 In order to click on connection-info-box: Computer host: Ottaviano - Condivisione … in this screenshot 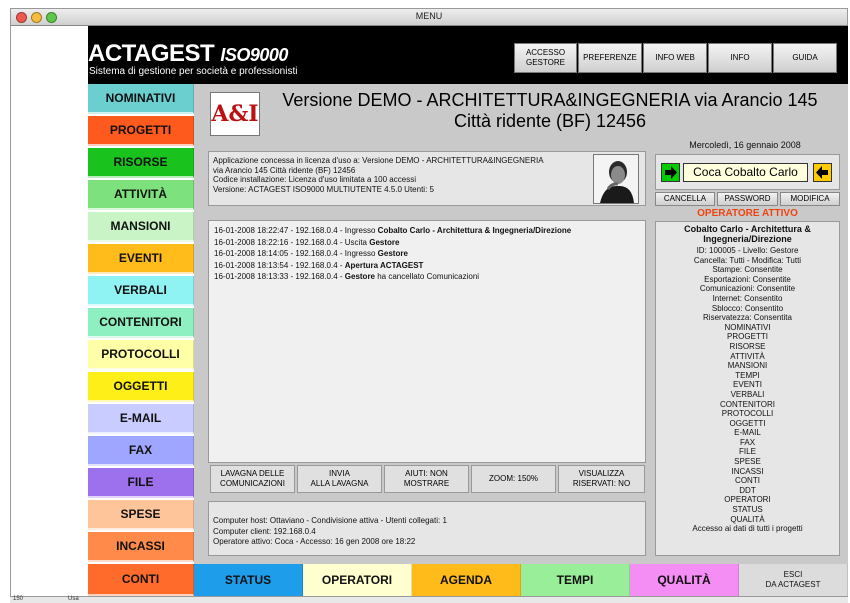, I will do `click(427, 528)`.